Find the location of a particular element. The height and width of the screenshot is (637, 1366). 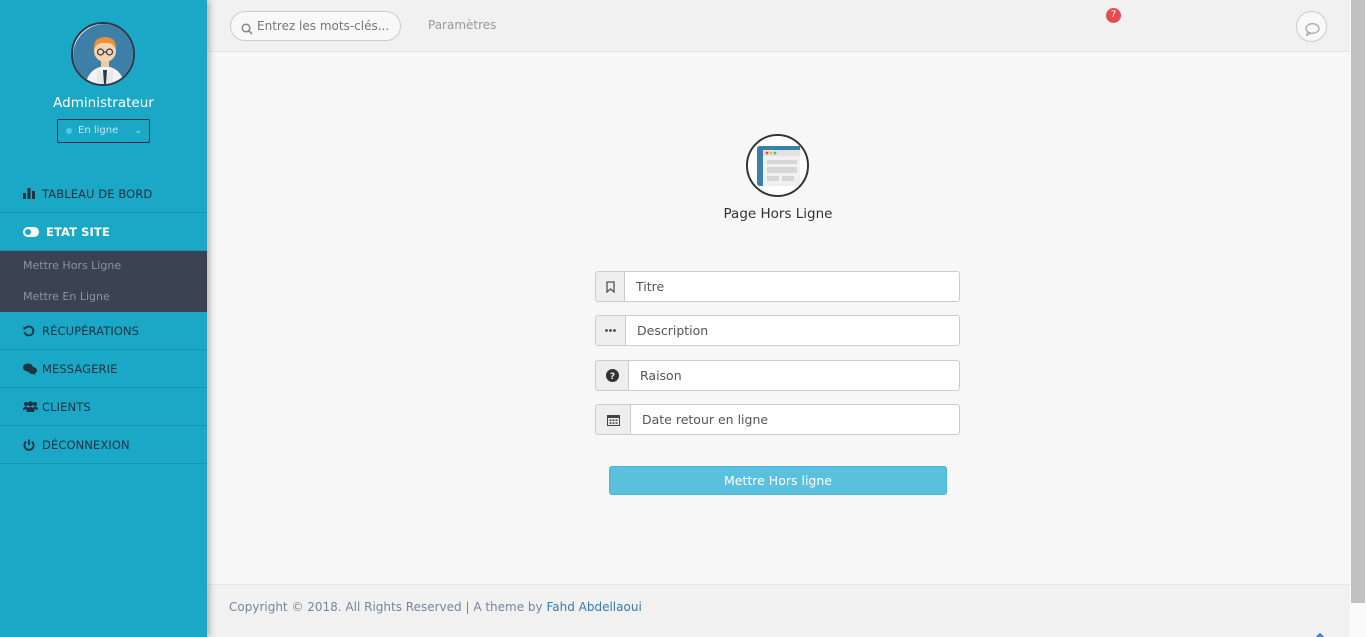

sidebar-item-label: RÉCUPÉRATIONS is located at coordinates (91, 330).